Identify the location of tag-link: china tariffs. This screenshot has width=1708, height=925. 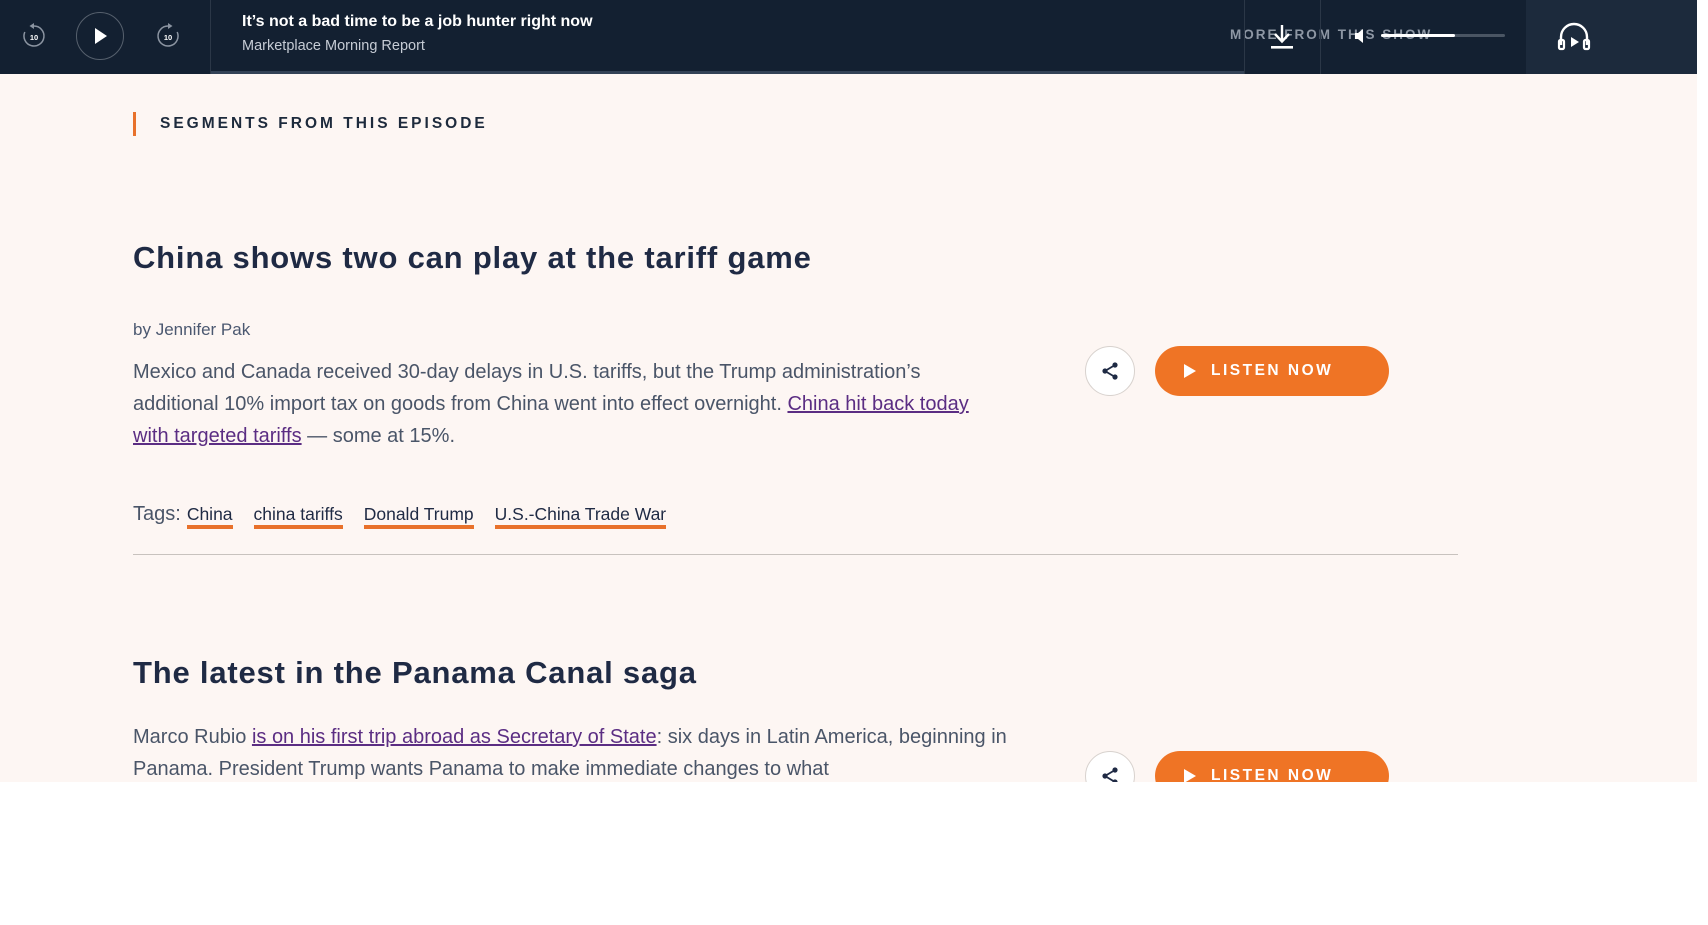
(298, 516).